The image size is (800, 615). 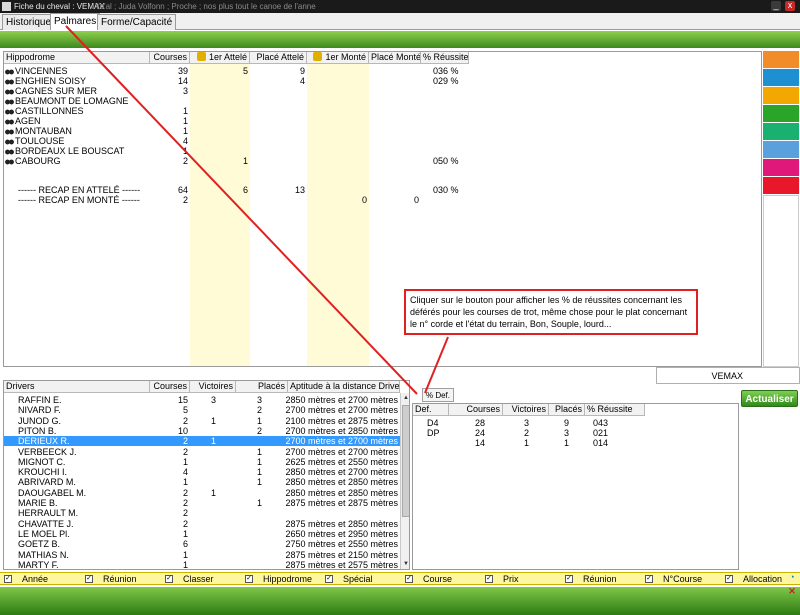 What do you see at coordinates (382, 121) in the screenshot?
I see `table-row: AGEN 1` at bounding box center [382, 121].